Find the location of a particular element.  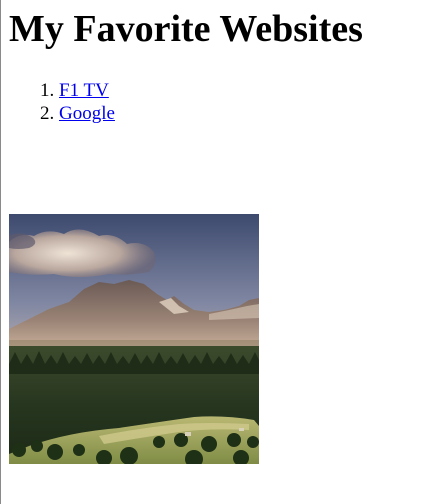

page-title: My Favorite Websites is located at coordinates (186, 29).